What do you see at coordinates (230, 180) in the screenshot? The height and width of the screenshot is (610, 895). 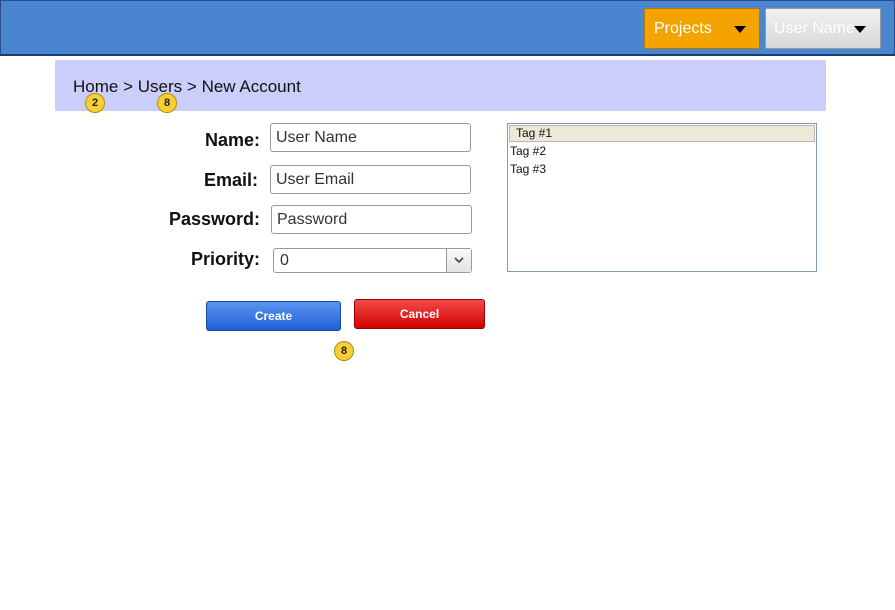 I see `email-label: Email:` at bounding box center [230, 180].